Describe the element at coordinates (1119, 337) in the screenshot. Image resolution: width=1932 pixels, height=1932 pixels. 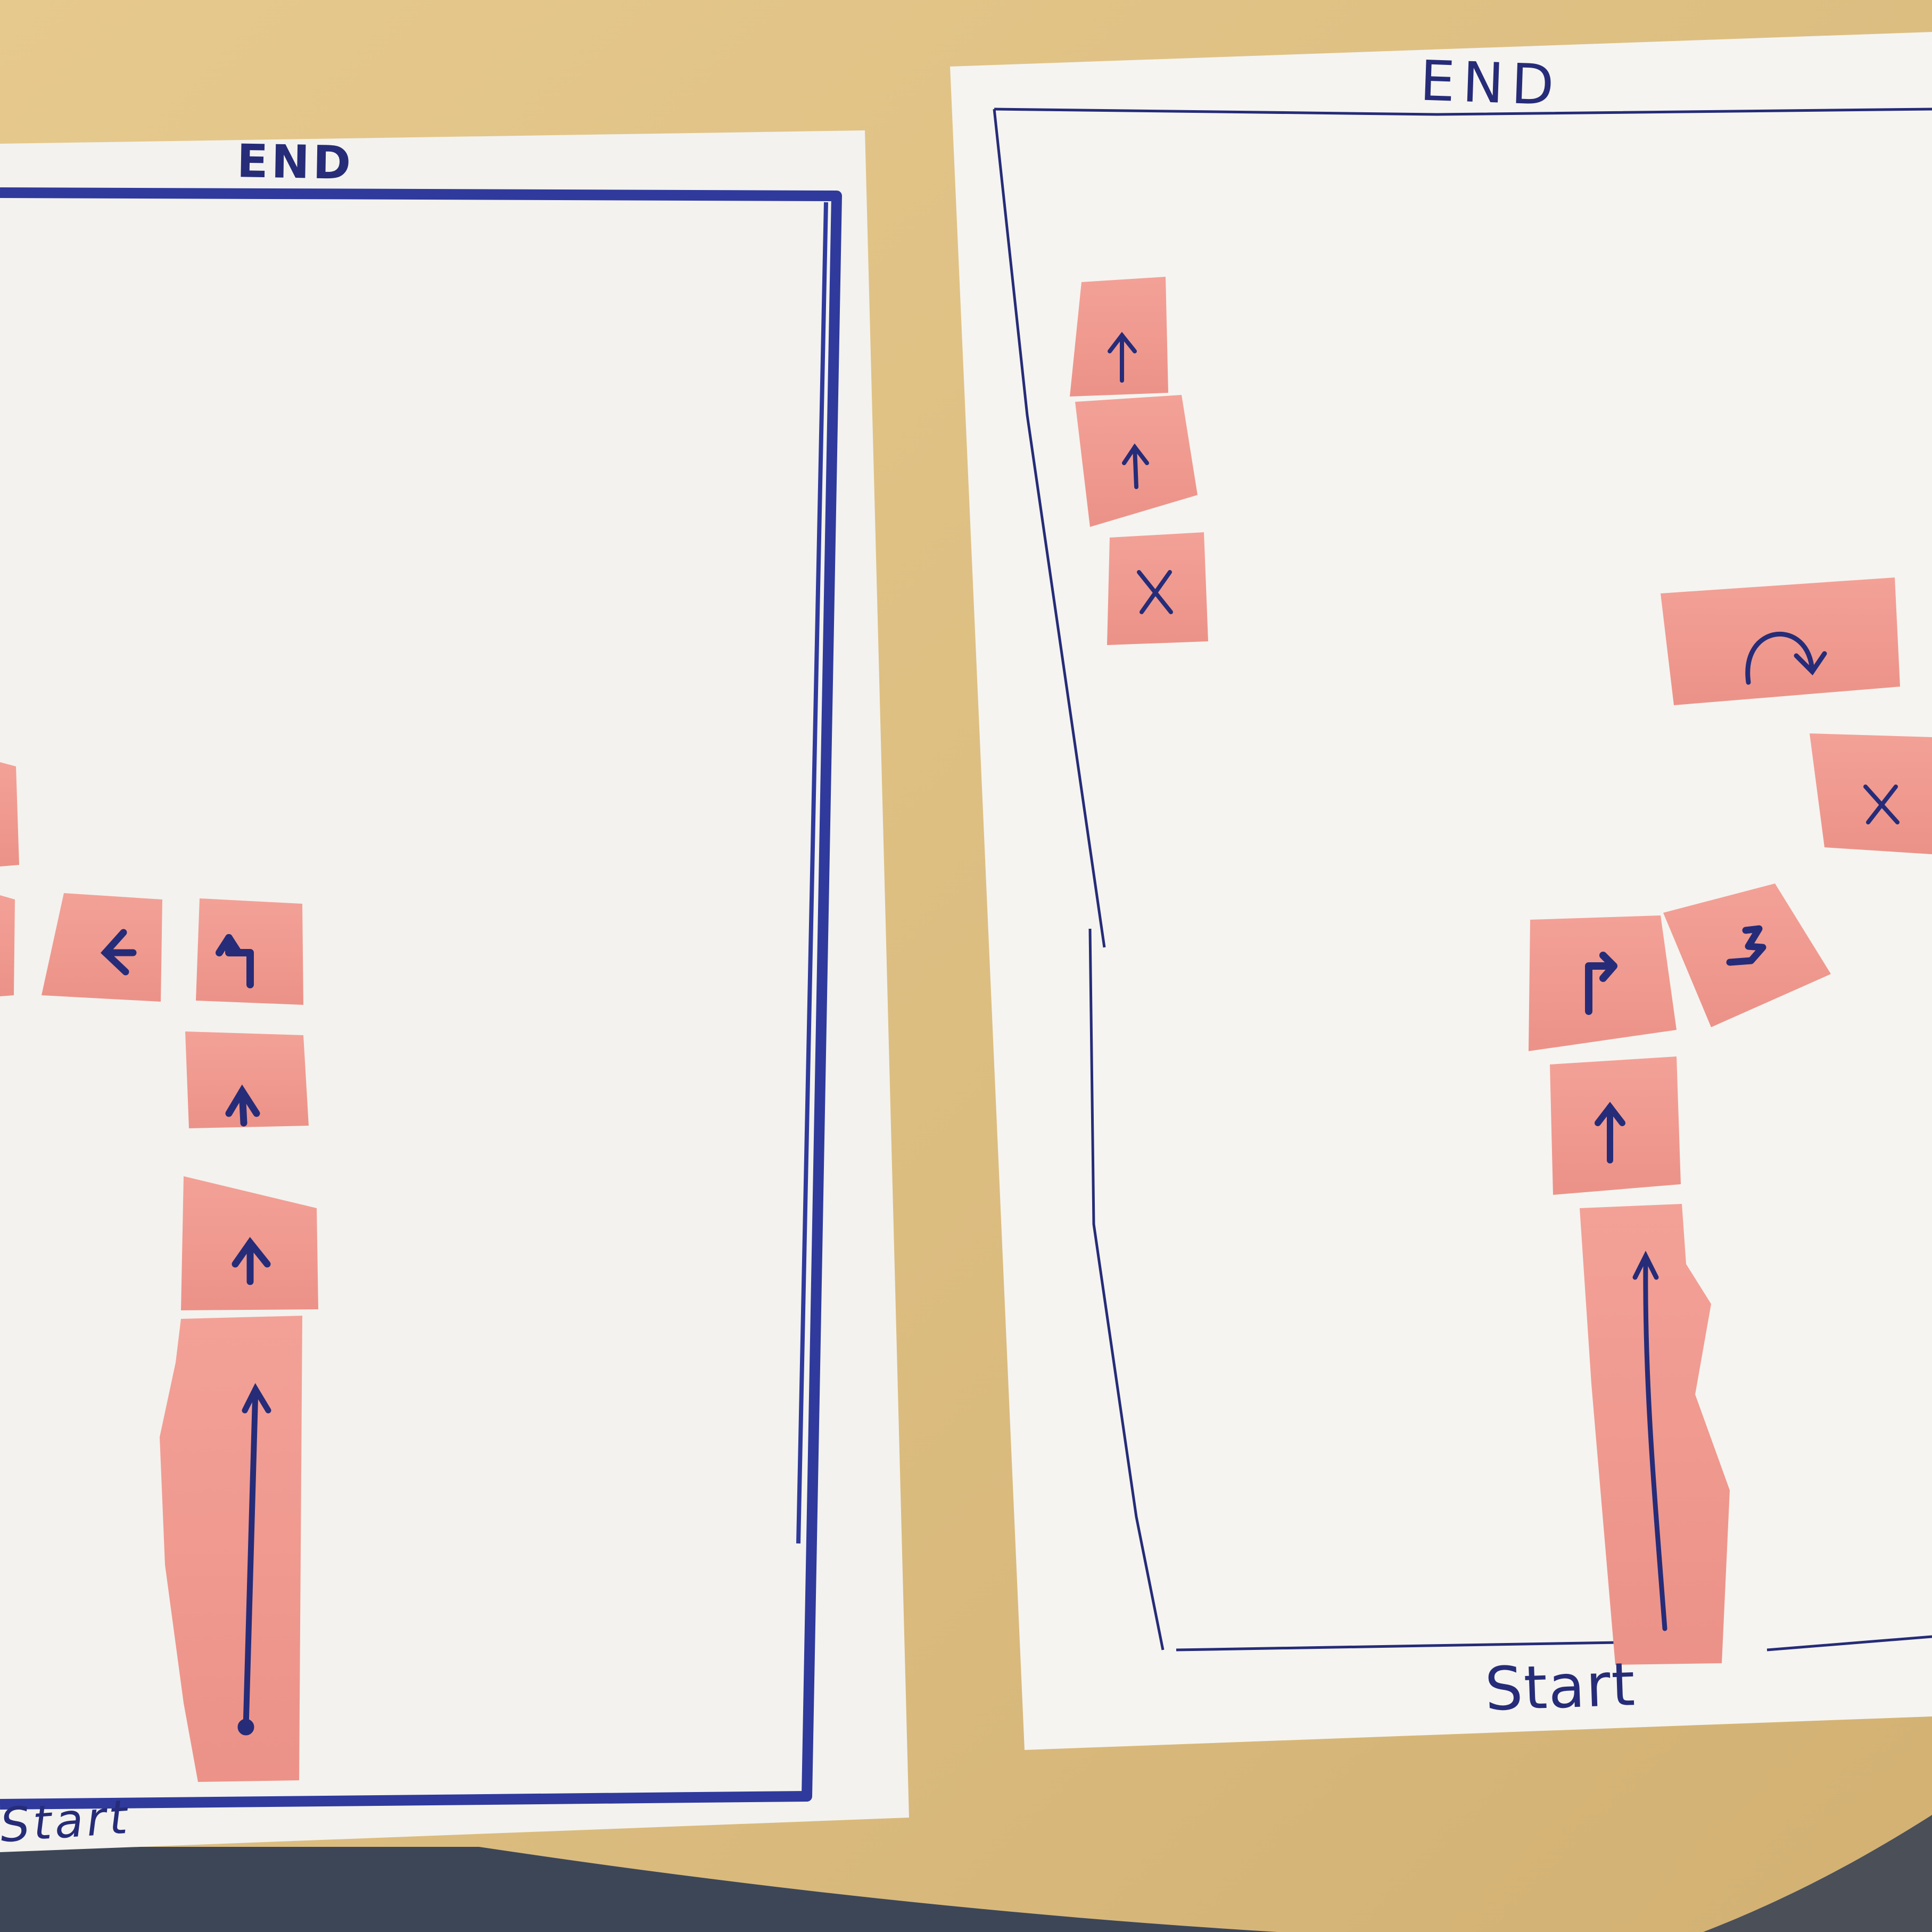
I see `sticky-note-up-top` at that location.